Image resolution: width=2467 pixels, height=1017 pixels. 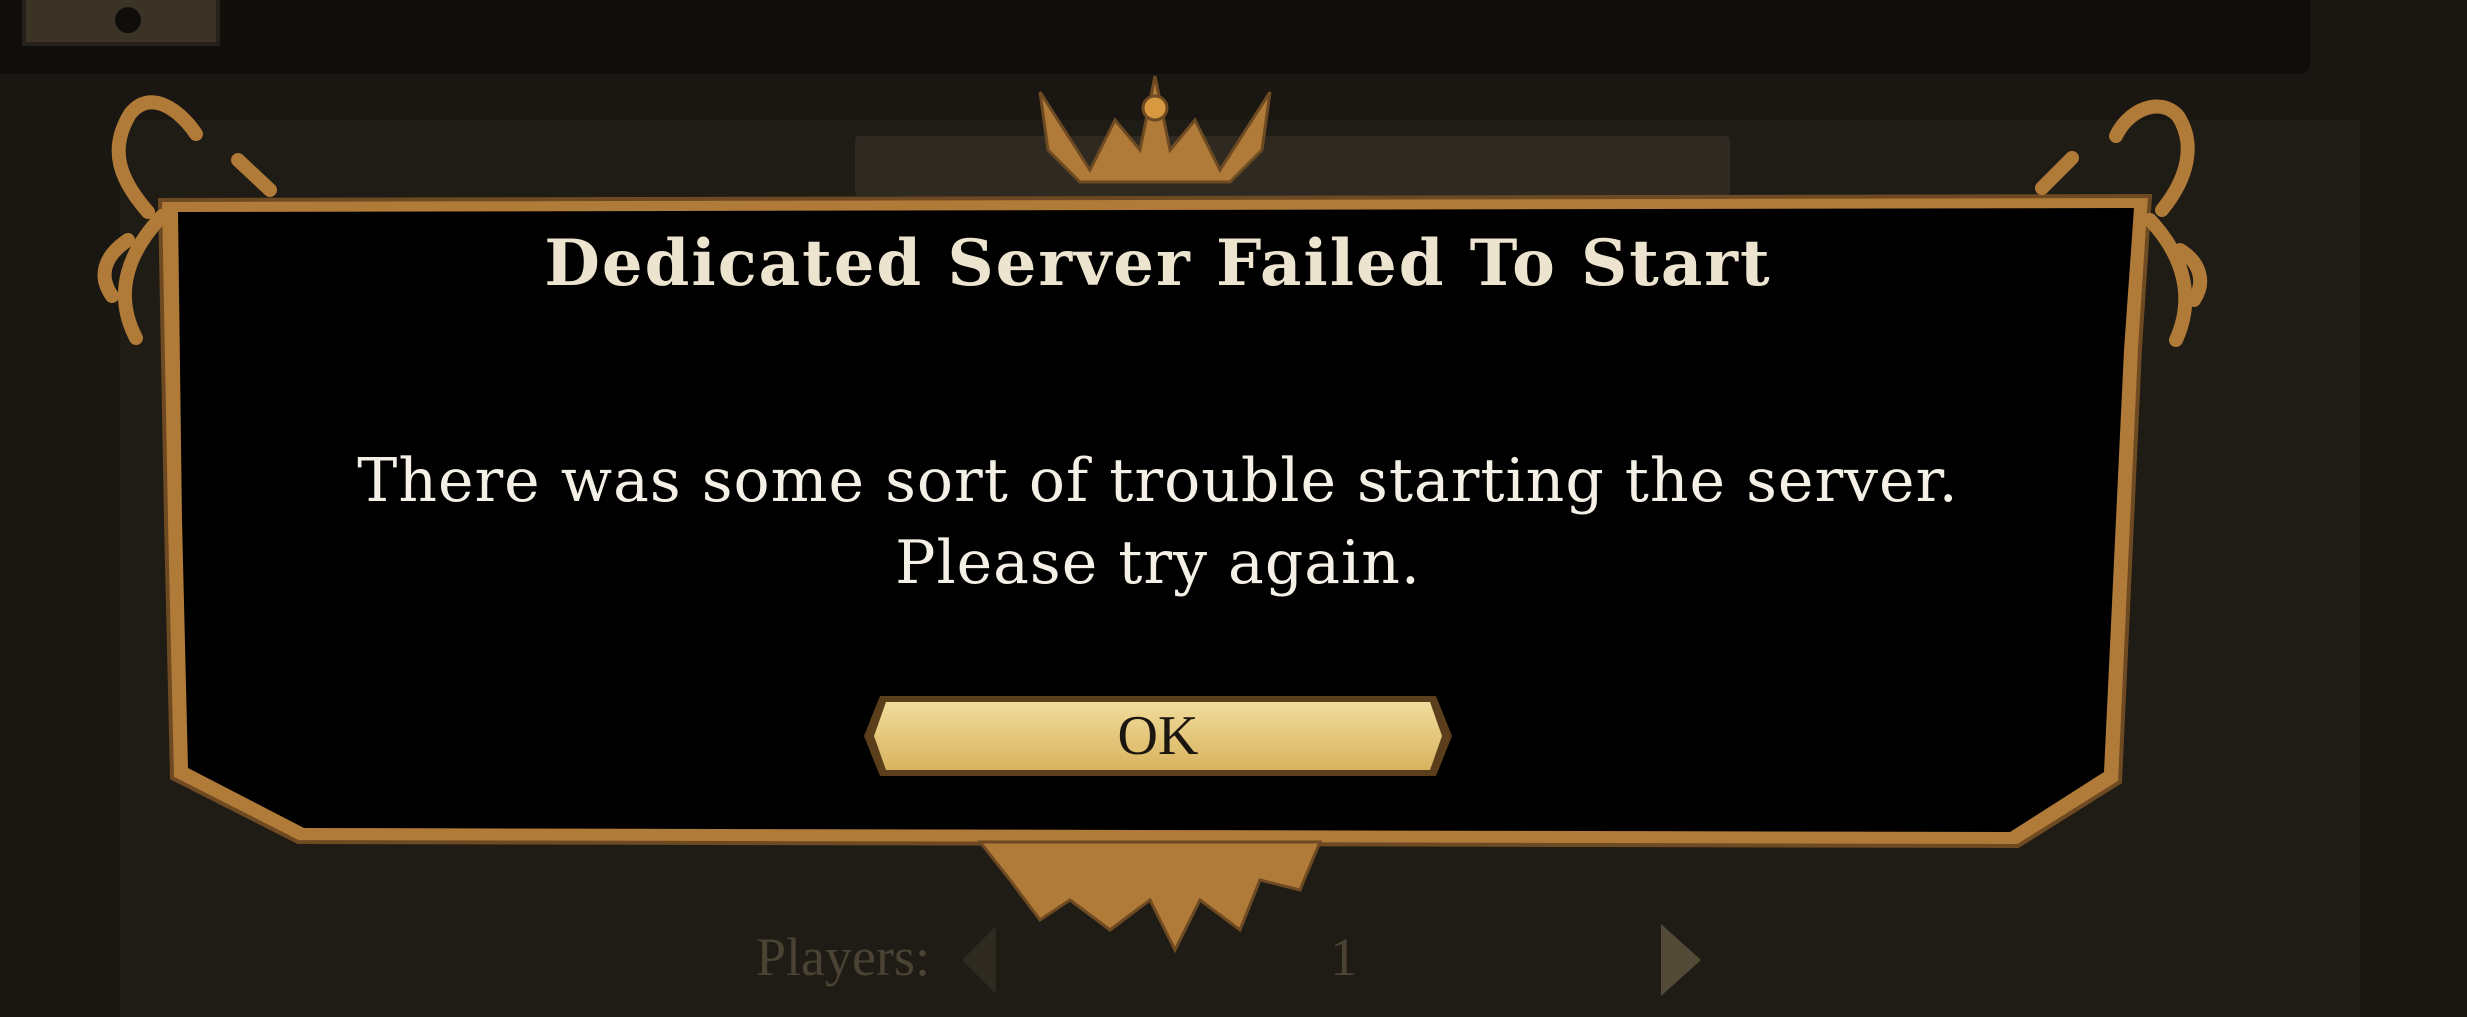 What do you see at coordinates (1149, 897) in the screenshot?
I see `bottom-ornament` at bounding box center [1149, 897].